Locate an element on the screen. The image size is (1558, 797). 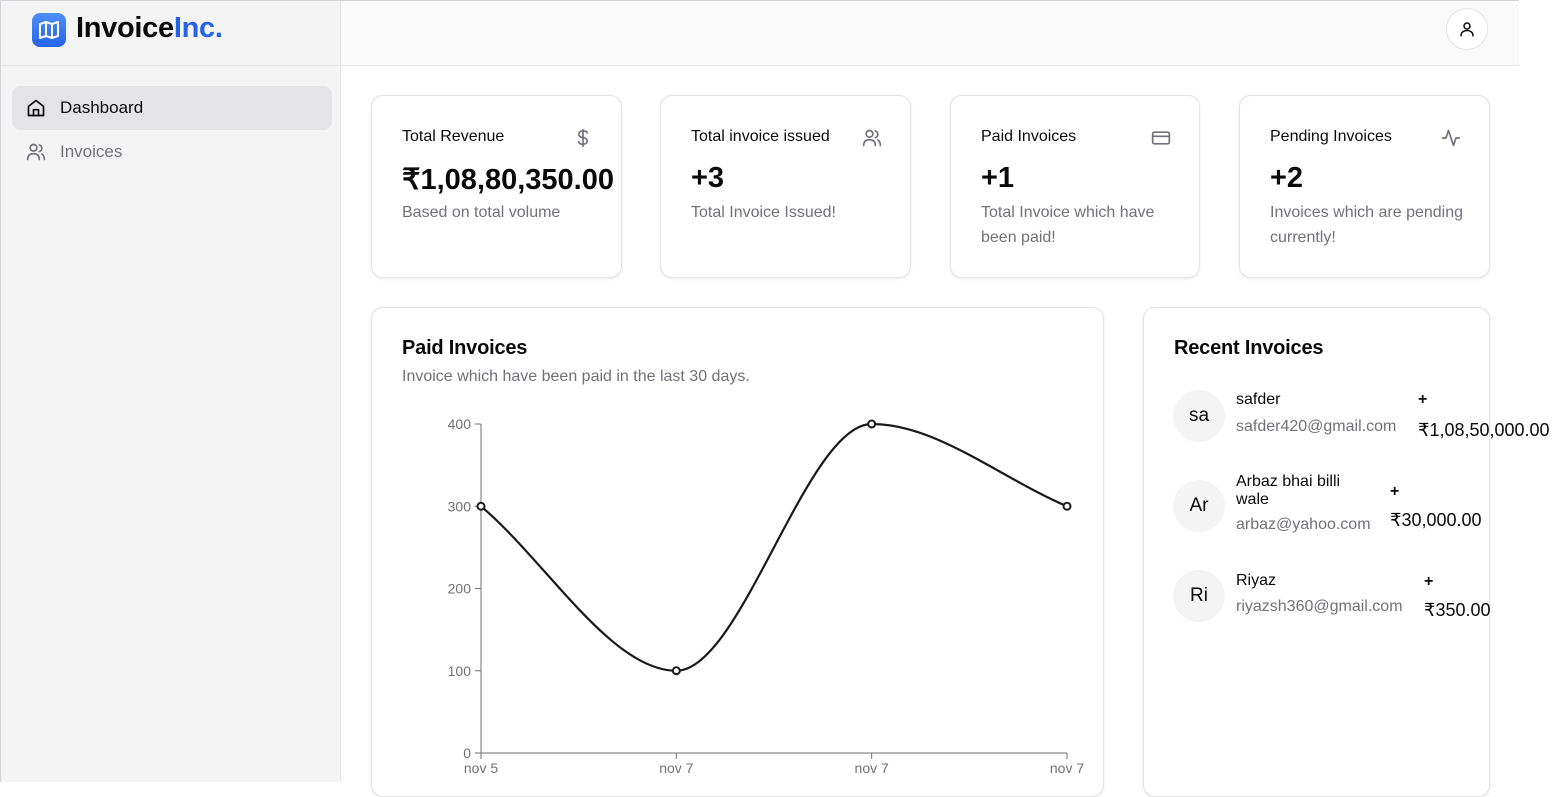
invoice-amount: ₹350.00 is located at coordinates (1457, 610).